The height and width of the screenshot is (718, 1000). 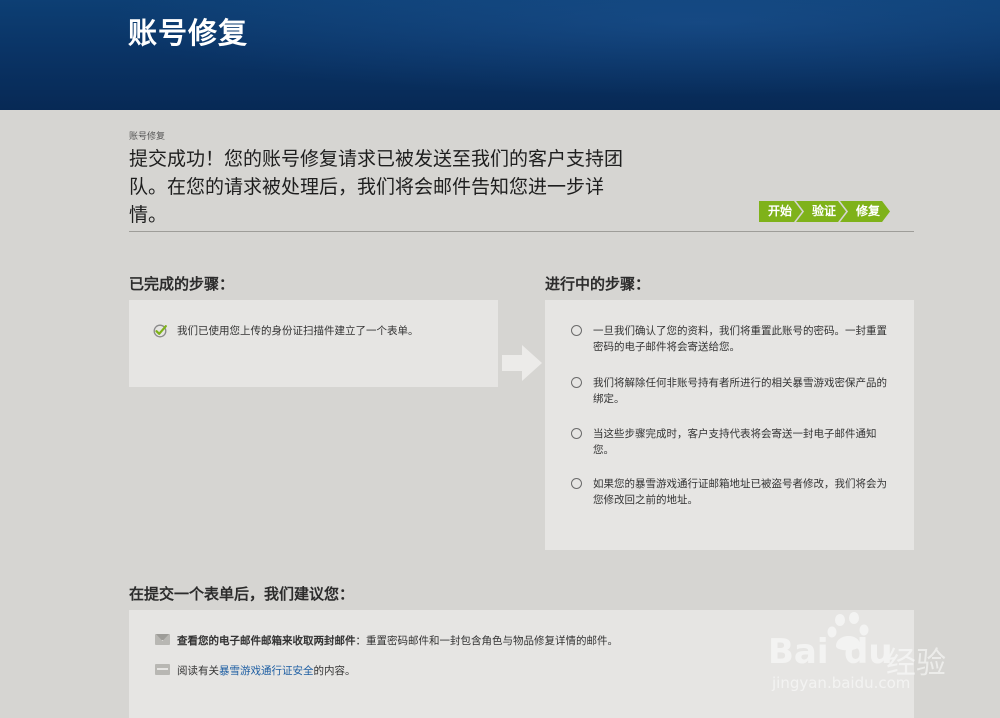 What do you see at coordinates (266, 671) in the screenshot?
I see `security-link: 暴雪游戏通行证安全` at bounding box center [266, 671].